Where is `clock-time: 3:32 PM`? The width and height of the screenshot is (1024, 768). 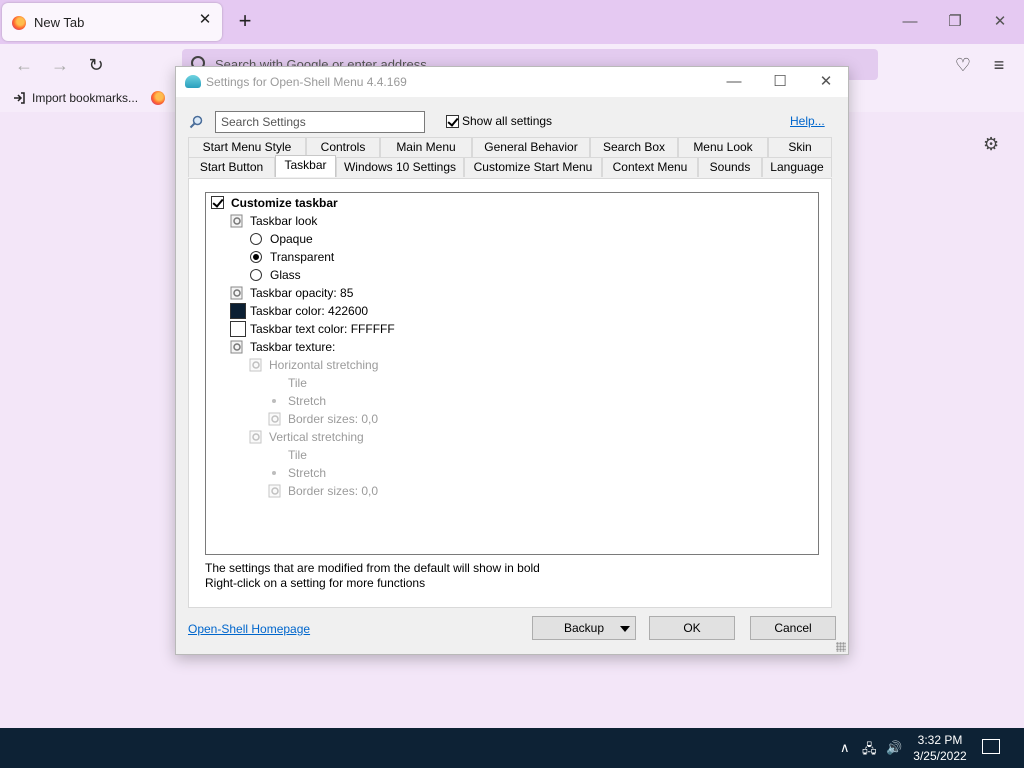 clock-time: 3:32 PM is located at coordinates (940, 740).